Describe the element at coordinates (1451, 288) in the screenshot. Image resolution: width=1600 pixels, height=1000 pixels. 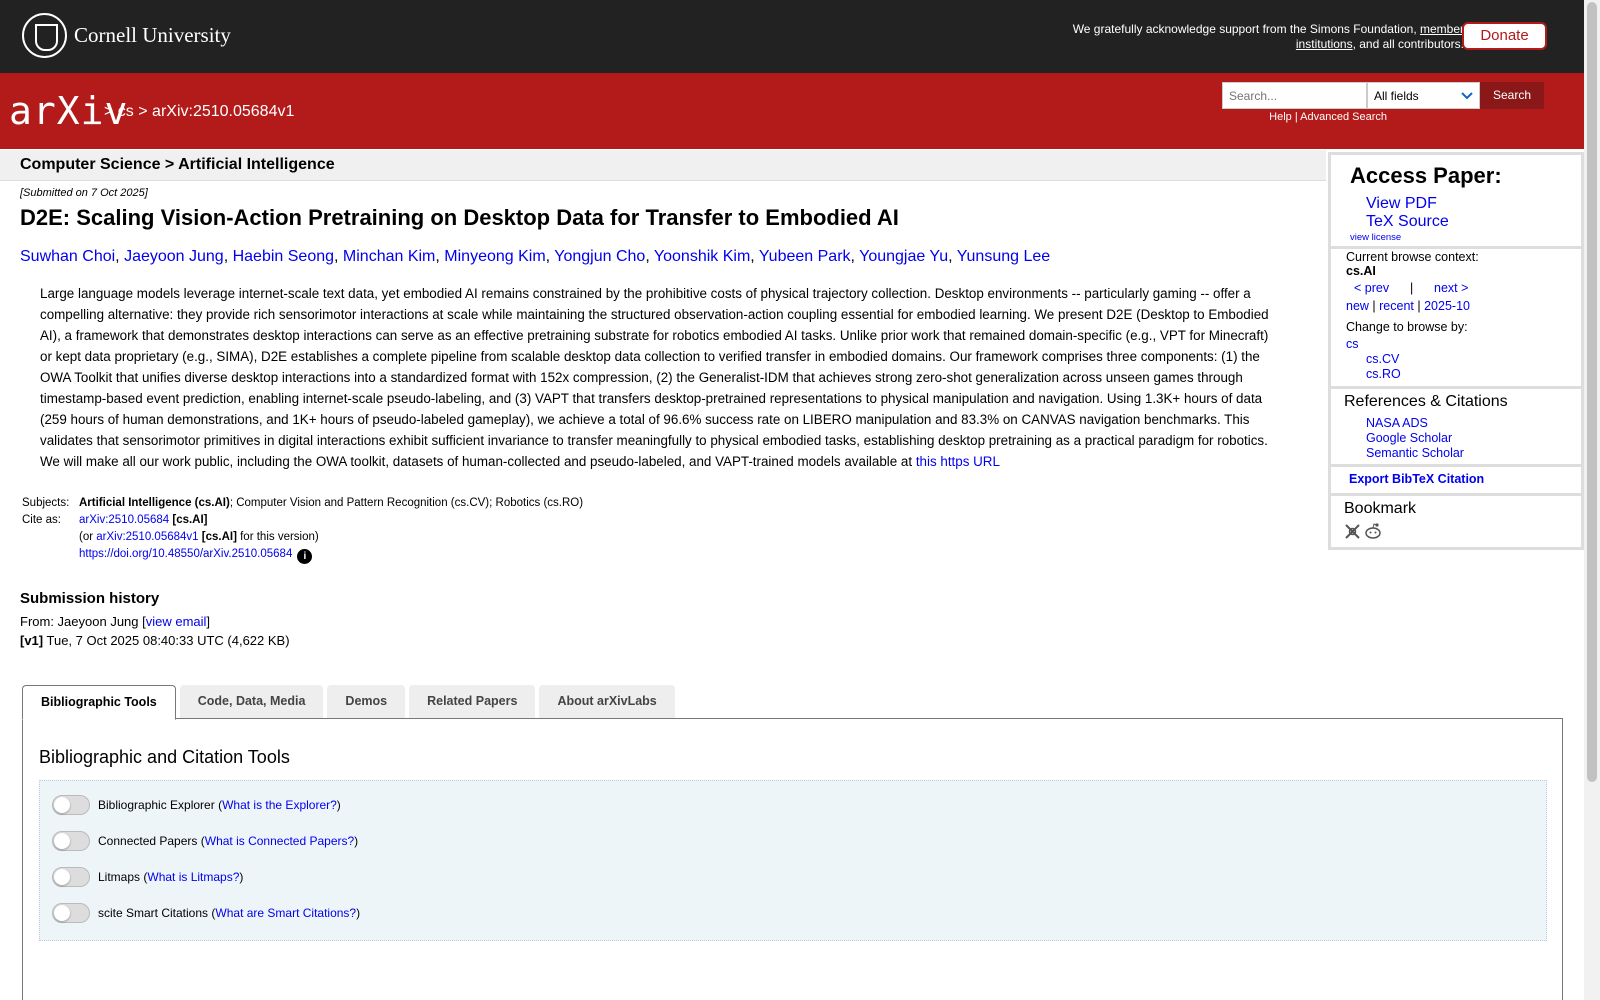
I see `next-link: next >` at that location.